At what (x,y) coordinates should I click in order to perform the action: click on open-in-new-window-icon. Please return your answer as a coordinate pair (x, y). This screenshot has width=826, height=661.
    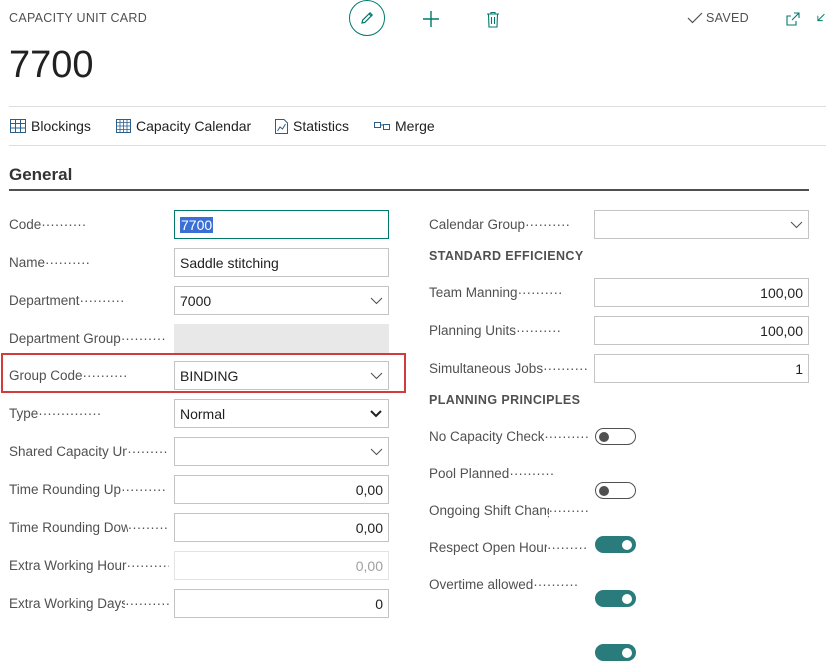
    Looking at the image, I should click on (793, 19).